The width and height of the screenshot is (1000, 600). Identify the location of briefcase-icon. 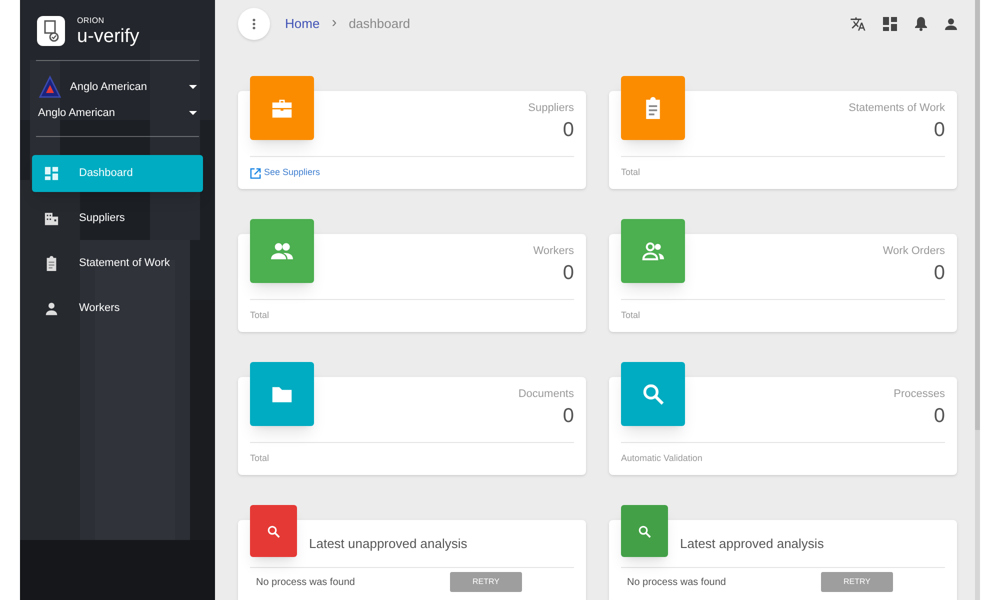
(282, 108).